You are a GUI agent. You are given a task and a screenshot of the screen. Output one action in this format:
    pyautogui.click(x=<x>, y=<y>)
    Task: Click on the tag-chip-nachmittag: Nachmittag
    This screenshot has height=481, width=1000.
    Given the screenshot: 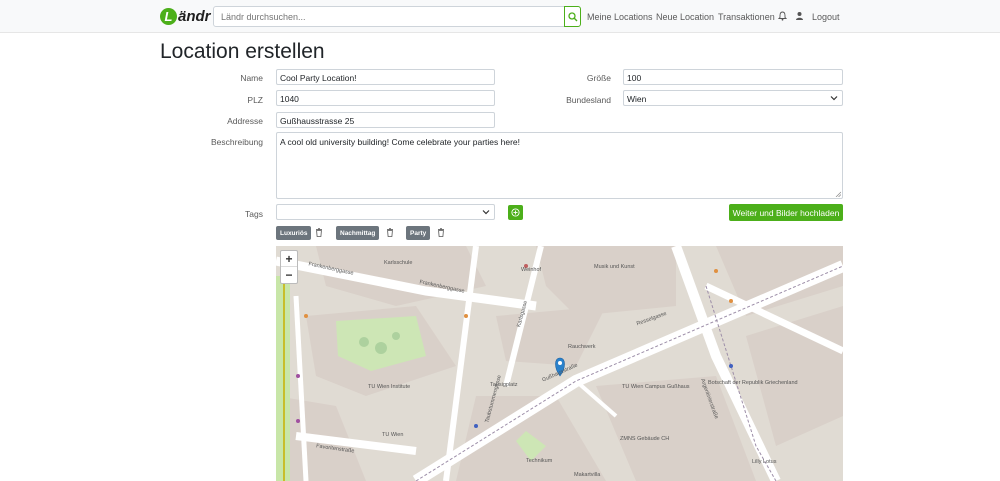 What is the action you would take?
    pyautogui.click(x=358, y=233)
    